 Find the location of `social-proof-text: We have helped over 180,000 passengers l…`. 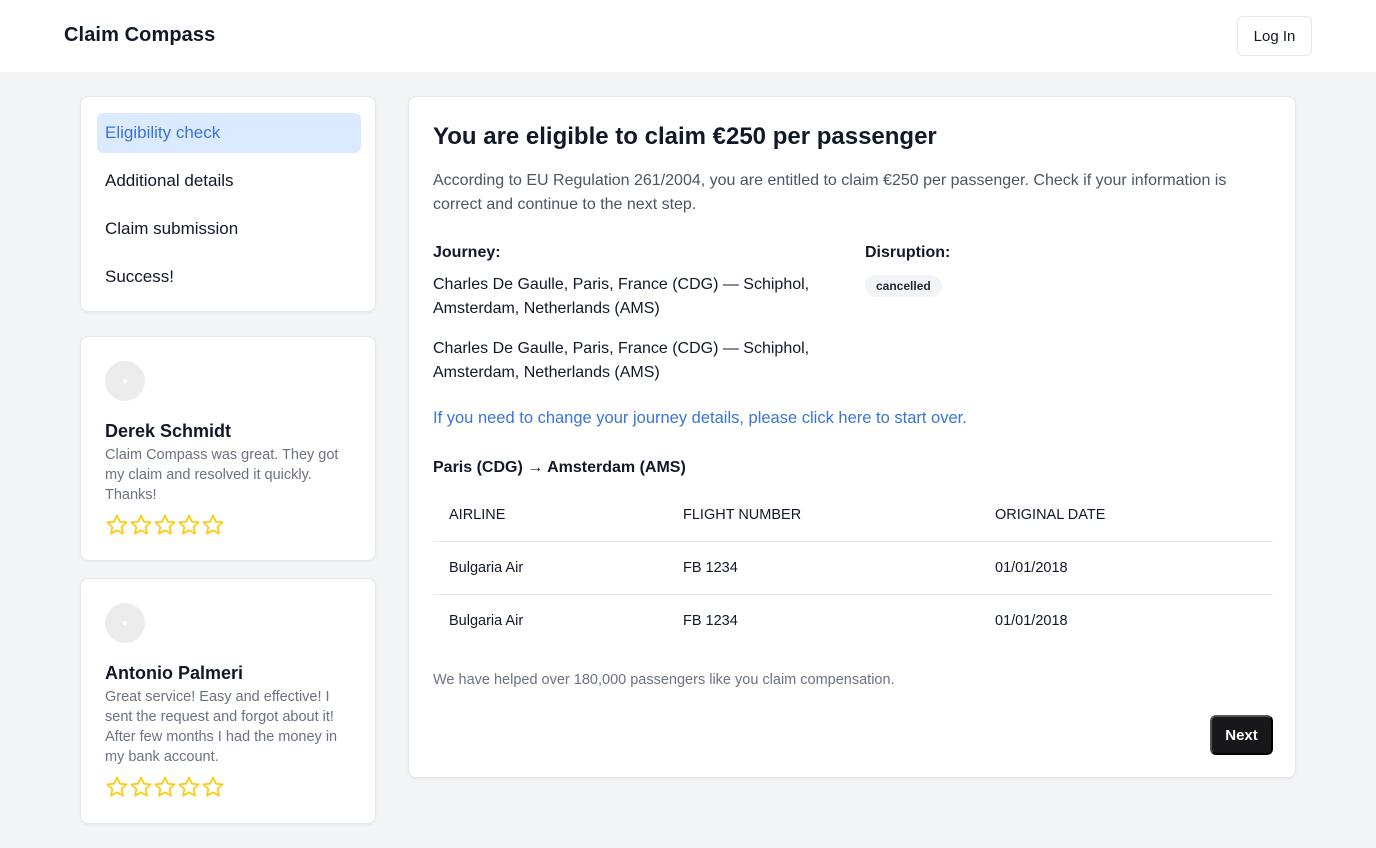

social-proof-text: We have helped over 180,000 passengers l… is located at coordinates (664, 680).